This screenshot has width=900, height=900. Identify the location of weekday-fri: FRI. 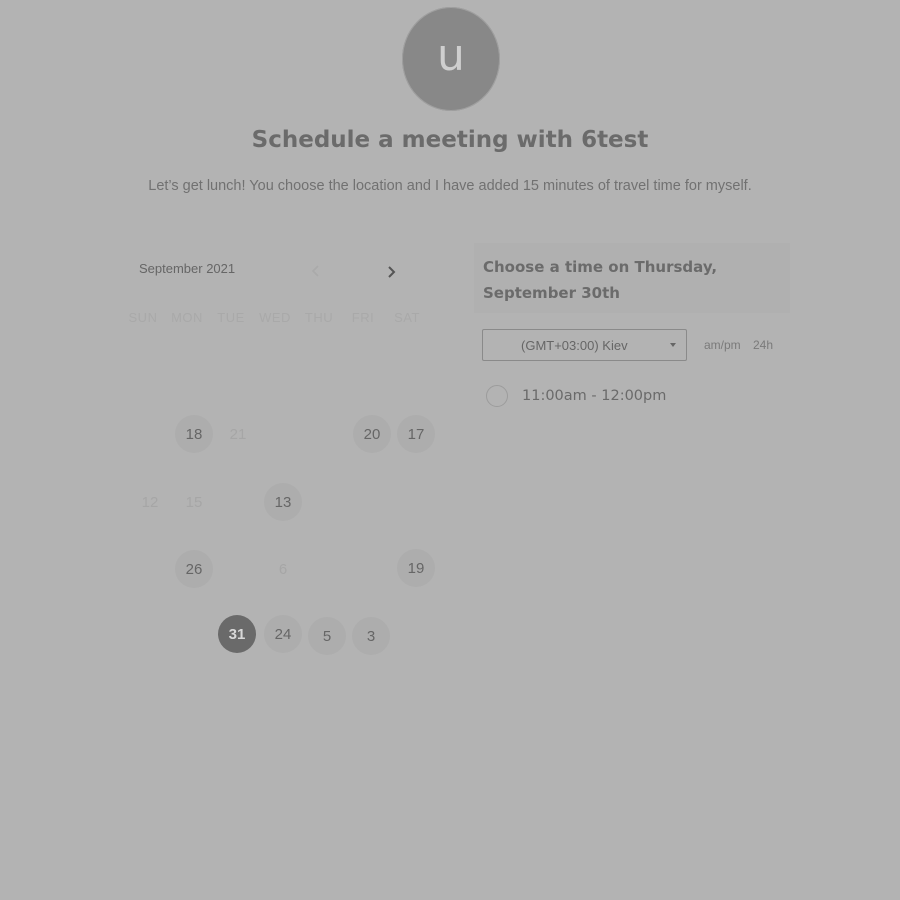
(363, 317).